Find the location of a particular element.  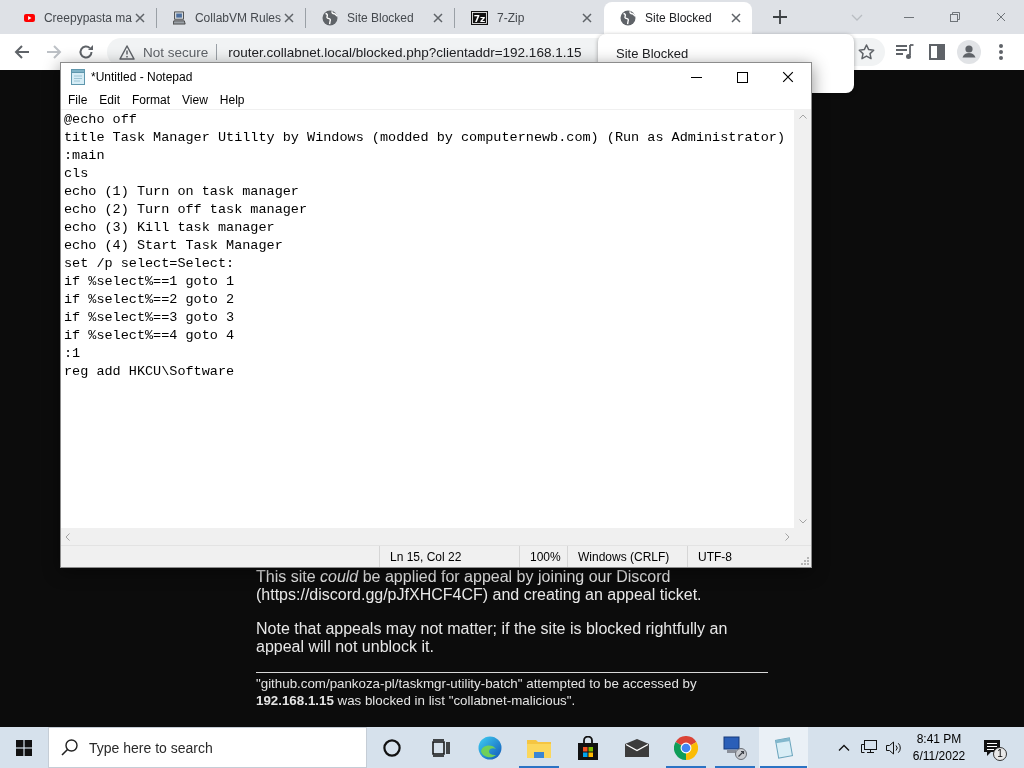

page-paragraph: Note that appeals may not matter; if the site is blocked rightfully an appeal will not unblock it. is located at coordinates (492, 638).